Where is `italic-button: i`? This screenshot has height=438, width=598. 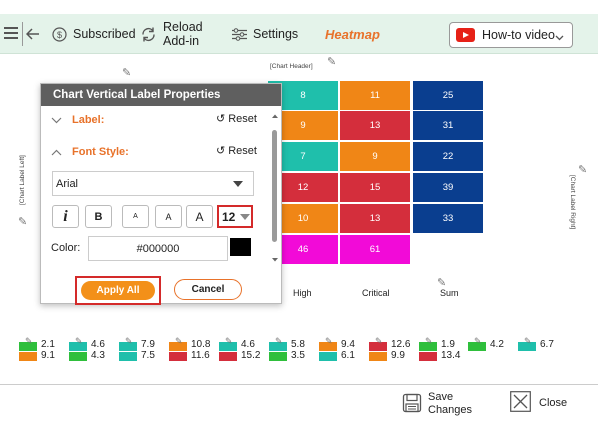
italic-button: i is located at coordinates (65, 216).